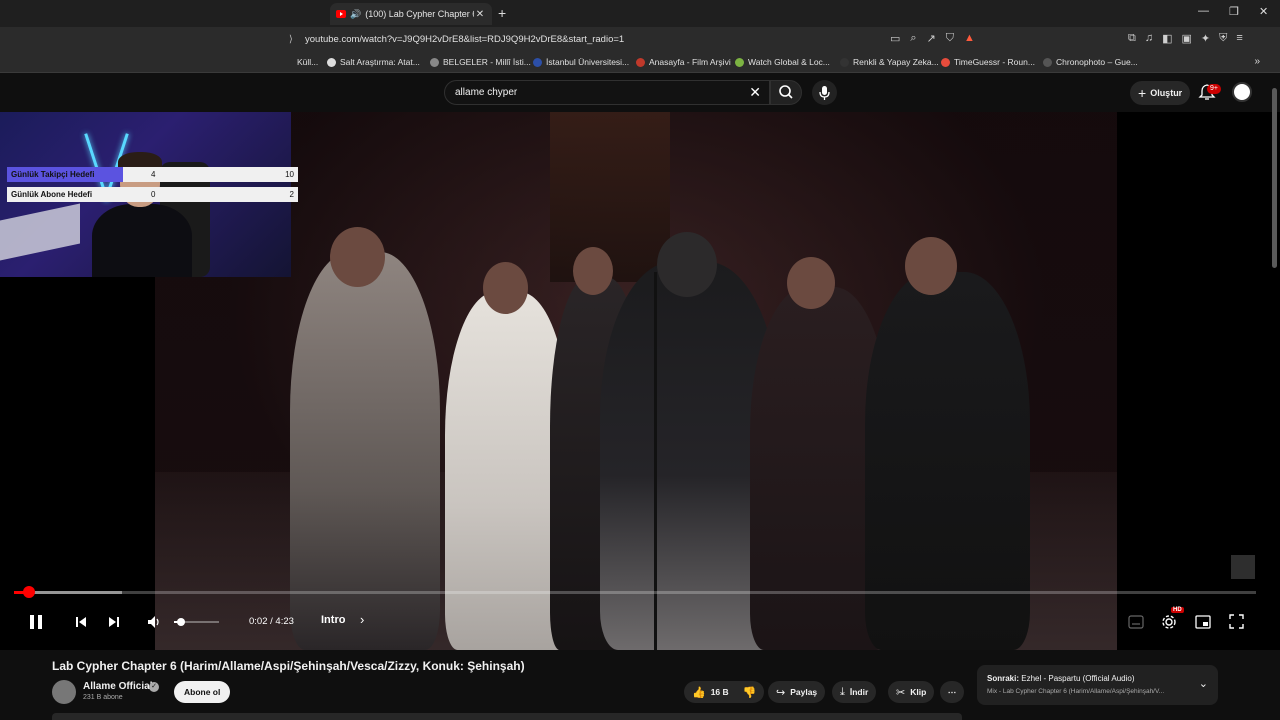  I want to click on create-button: + Oluştur, so click(1160, 93).